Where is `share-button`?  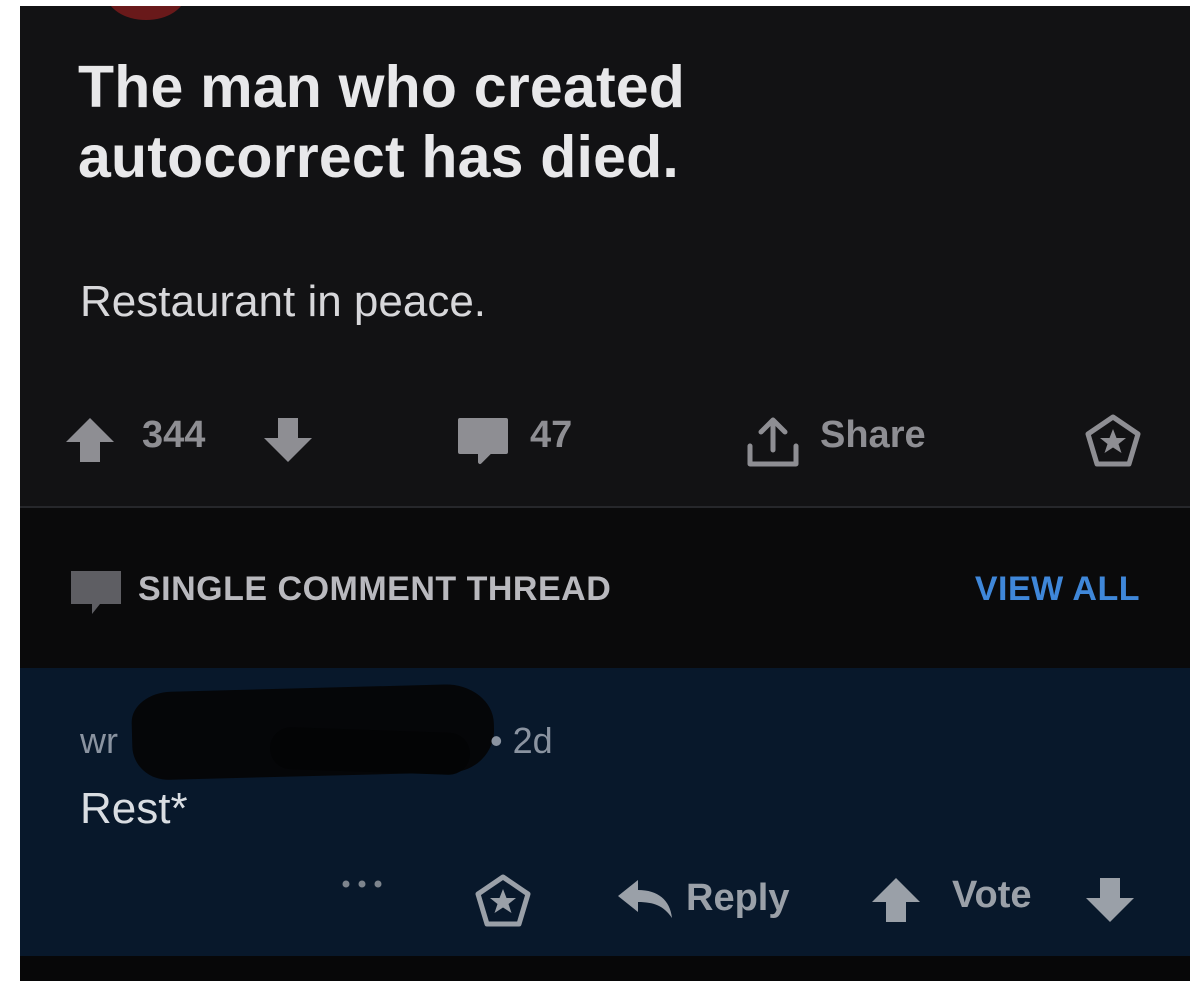
share-button is located at coordinates (773, 443).